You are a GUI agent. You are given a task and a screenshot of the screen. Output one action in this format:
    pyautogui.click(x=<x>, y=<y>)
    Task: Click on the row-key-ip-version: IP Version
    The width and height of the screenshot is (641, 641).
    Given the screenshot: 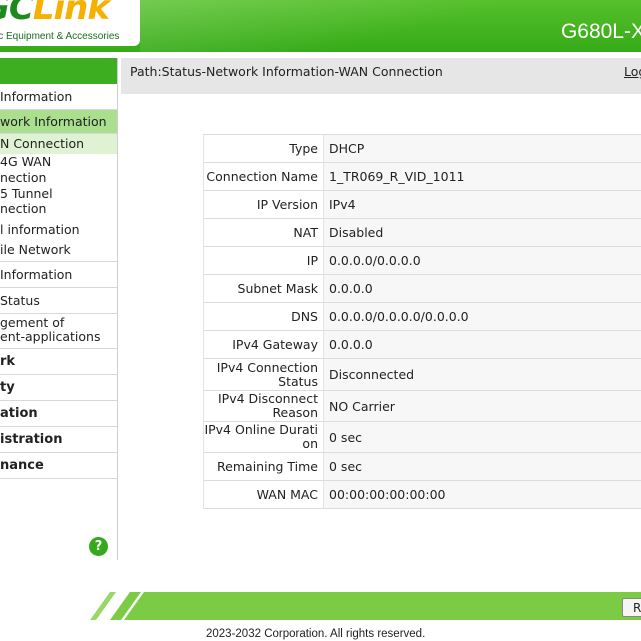 What is the action you would take?
    pyautogui.click(x=263, y=204)
    